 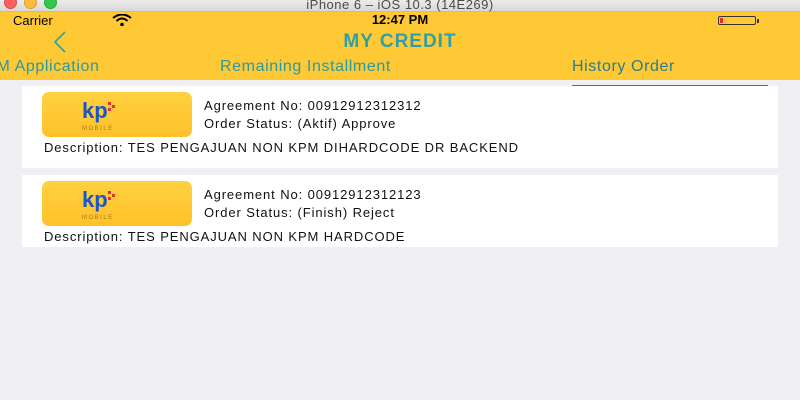 I want to click on window-title: iPhone 6 – iOS 10.3 (14E269), so click(x=400, y=6).